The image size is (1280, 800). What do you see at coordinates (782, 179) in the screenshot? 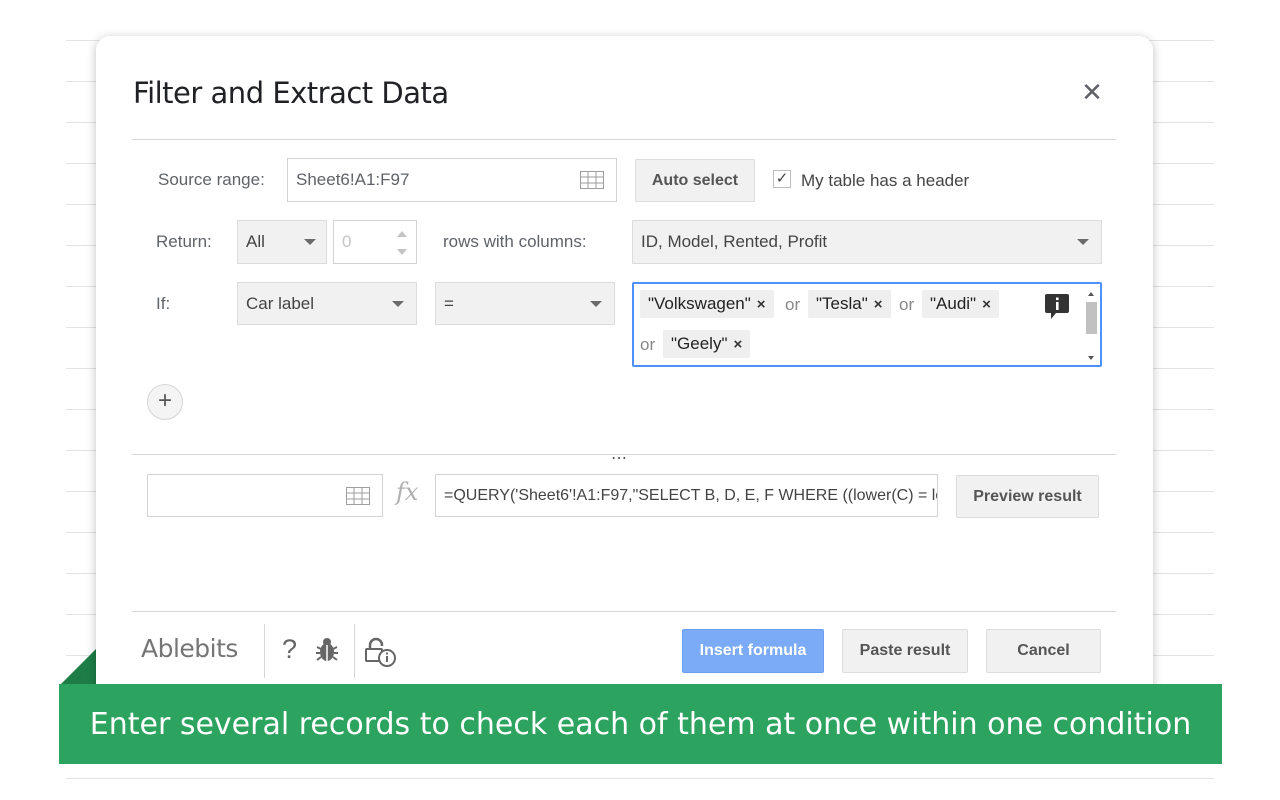
I see `header-checkbox: ✓` at bounding box center [782, 179].